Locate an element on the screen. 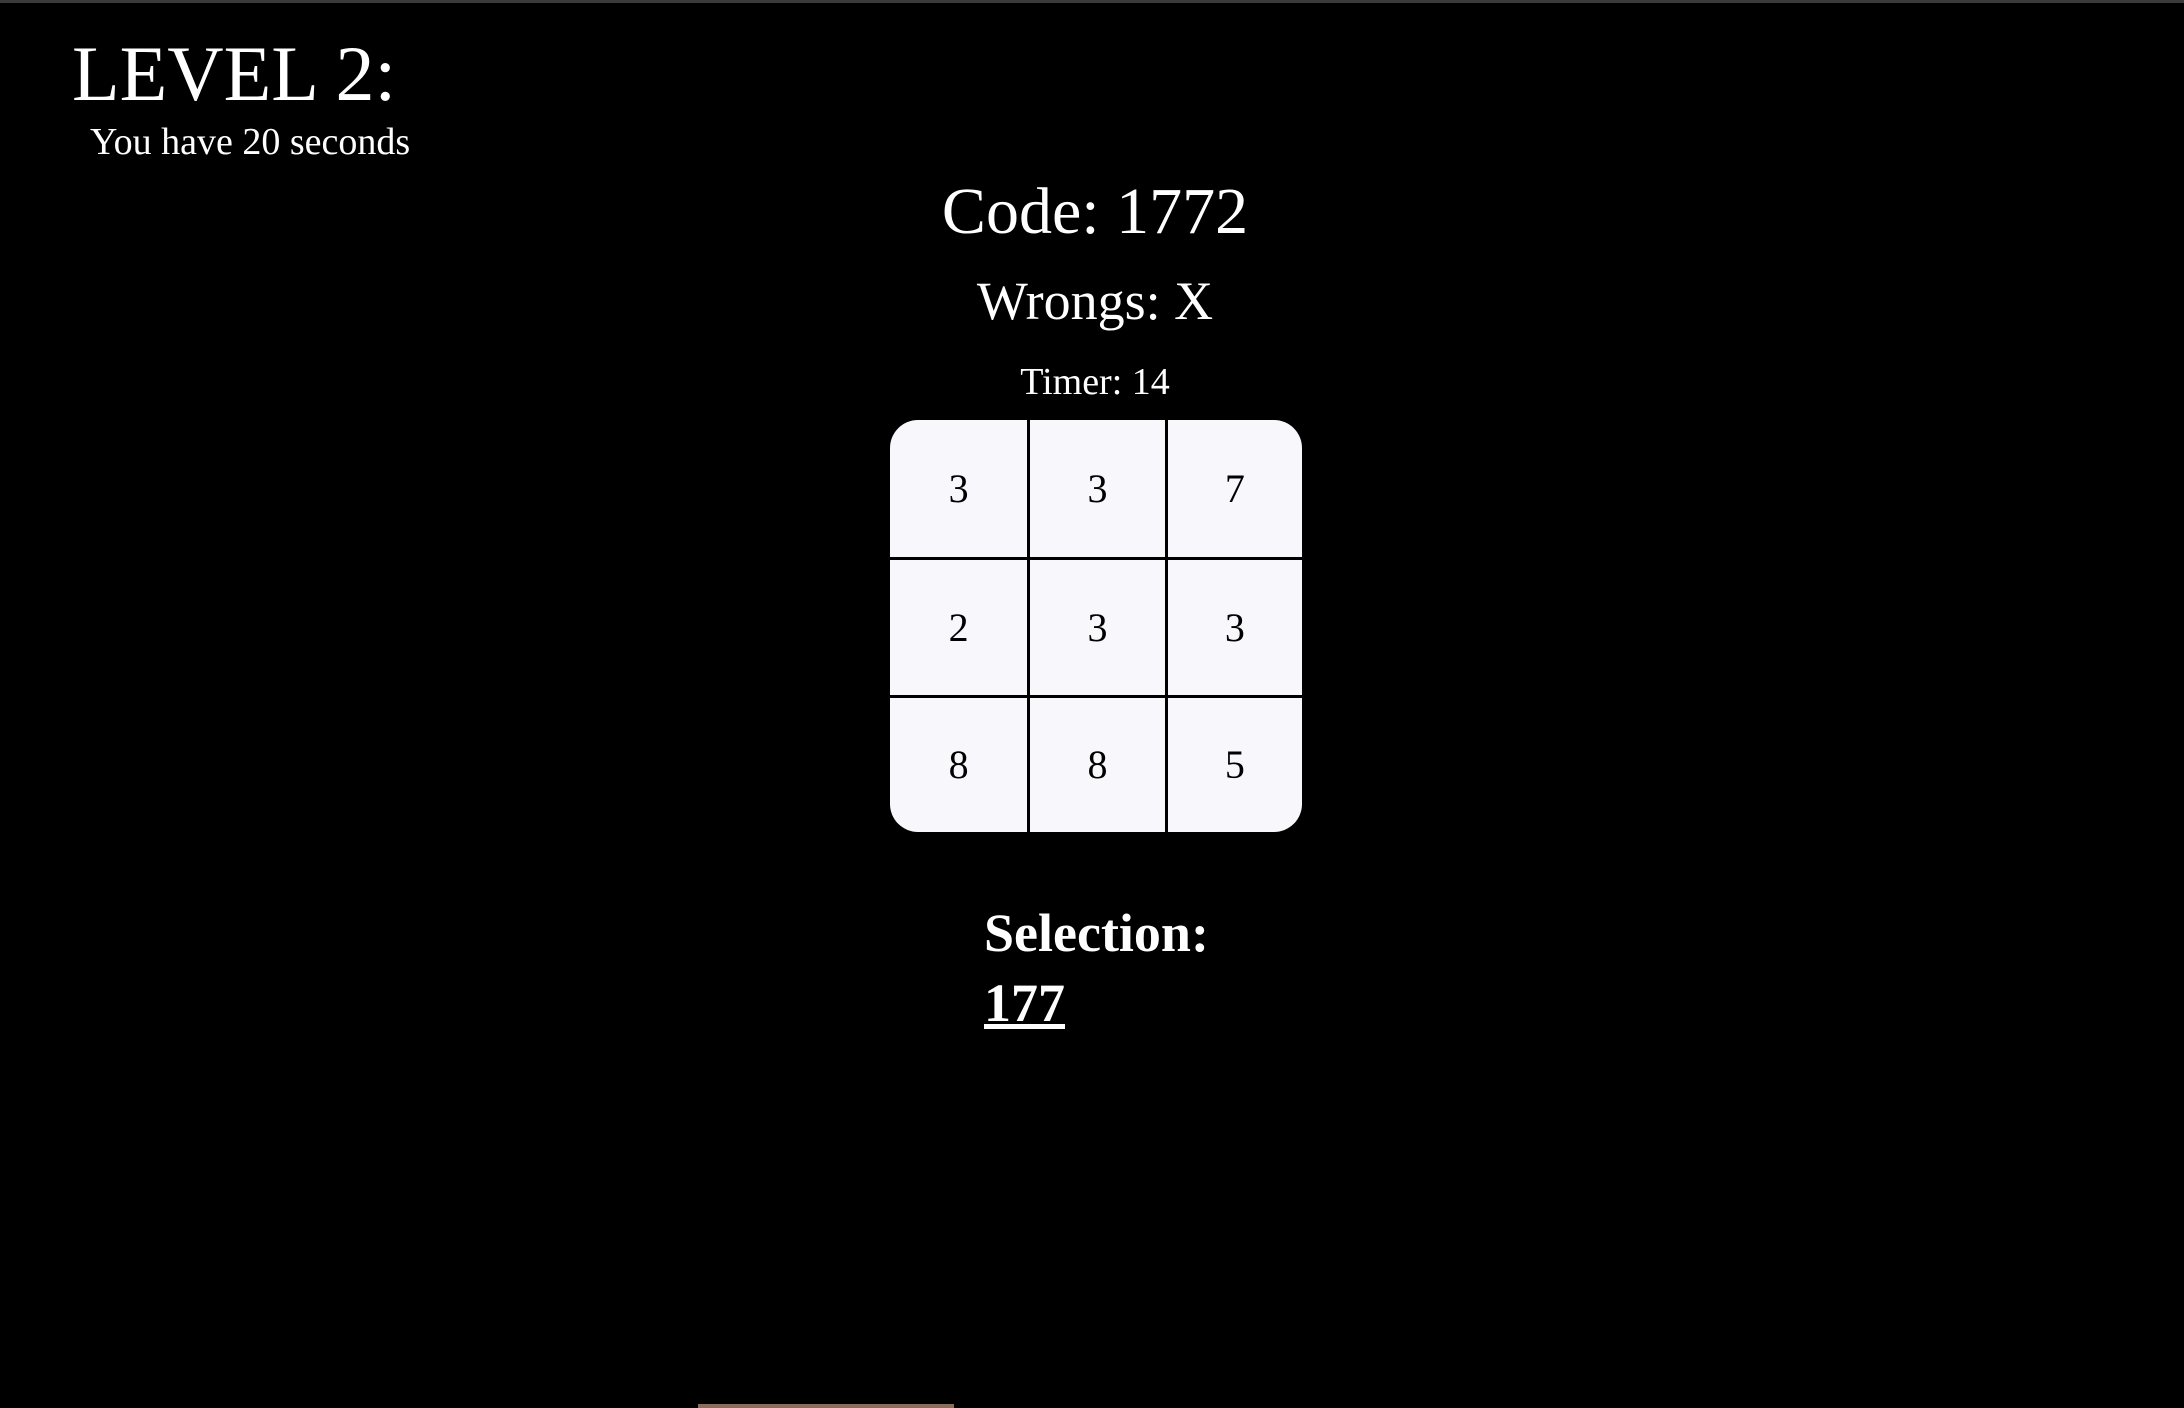 The image size is (2184, 1408). top-border is located at coordinates (1092, 1).